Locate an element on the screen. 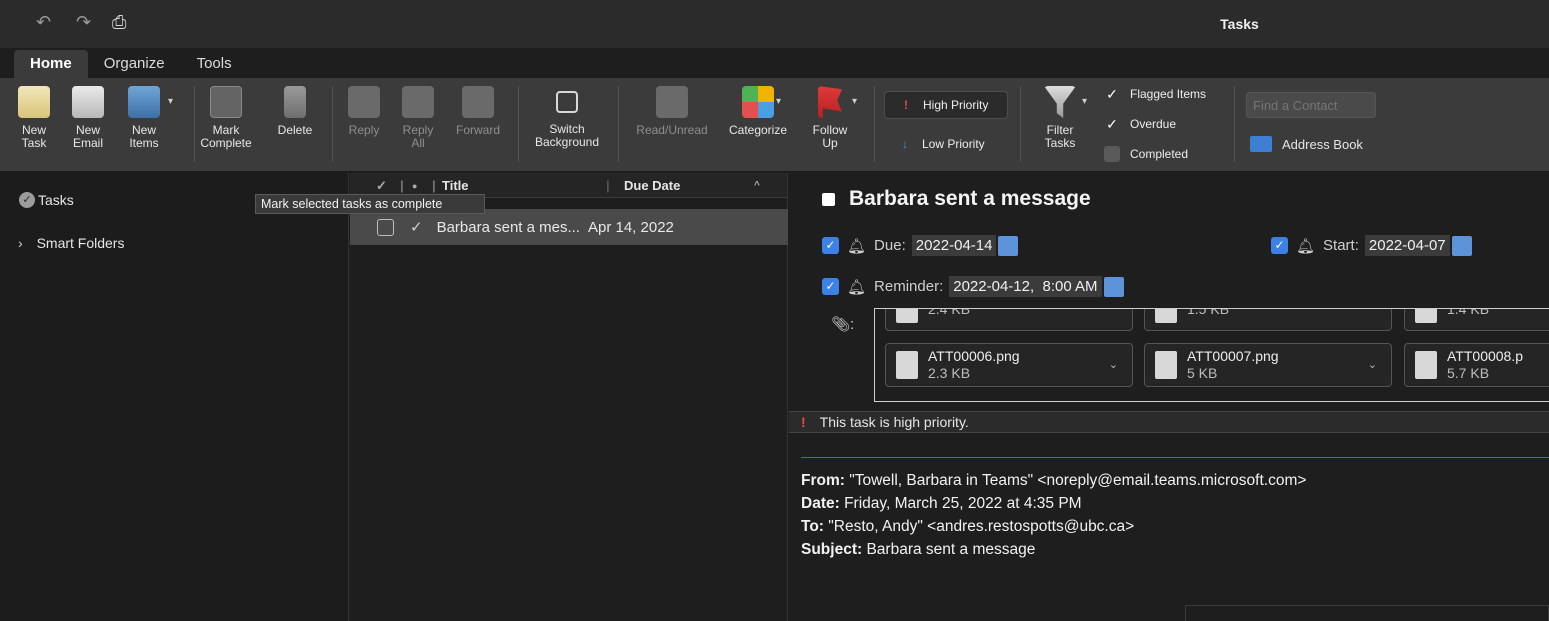 The image size is (1549, 621). attachment-size: 5 KB is located at coordinates (1202, 373).